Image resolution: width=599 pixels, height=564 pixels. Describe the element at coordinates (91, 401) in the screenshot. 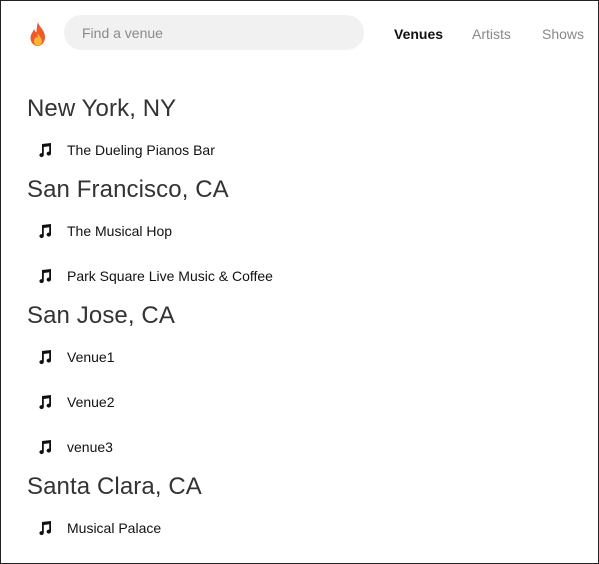

I see `venue-name: Venue2` at that location.